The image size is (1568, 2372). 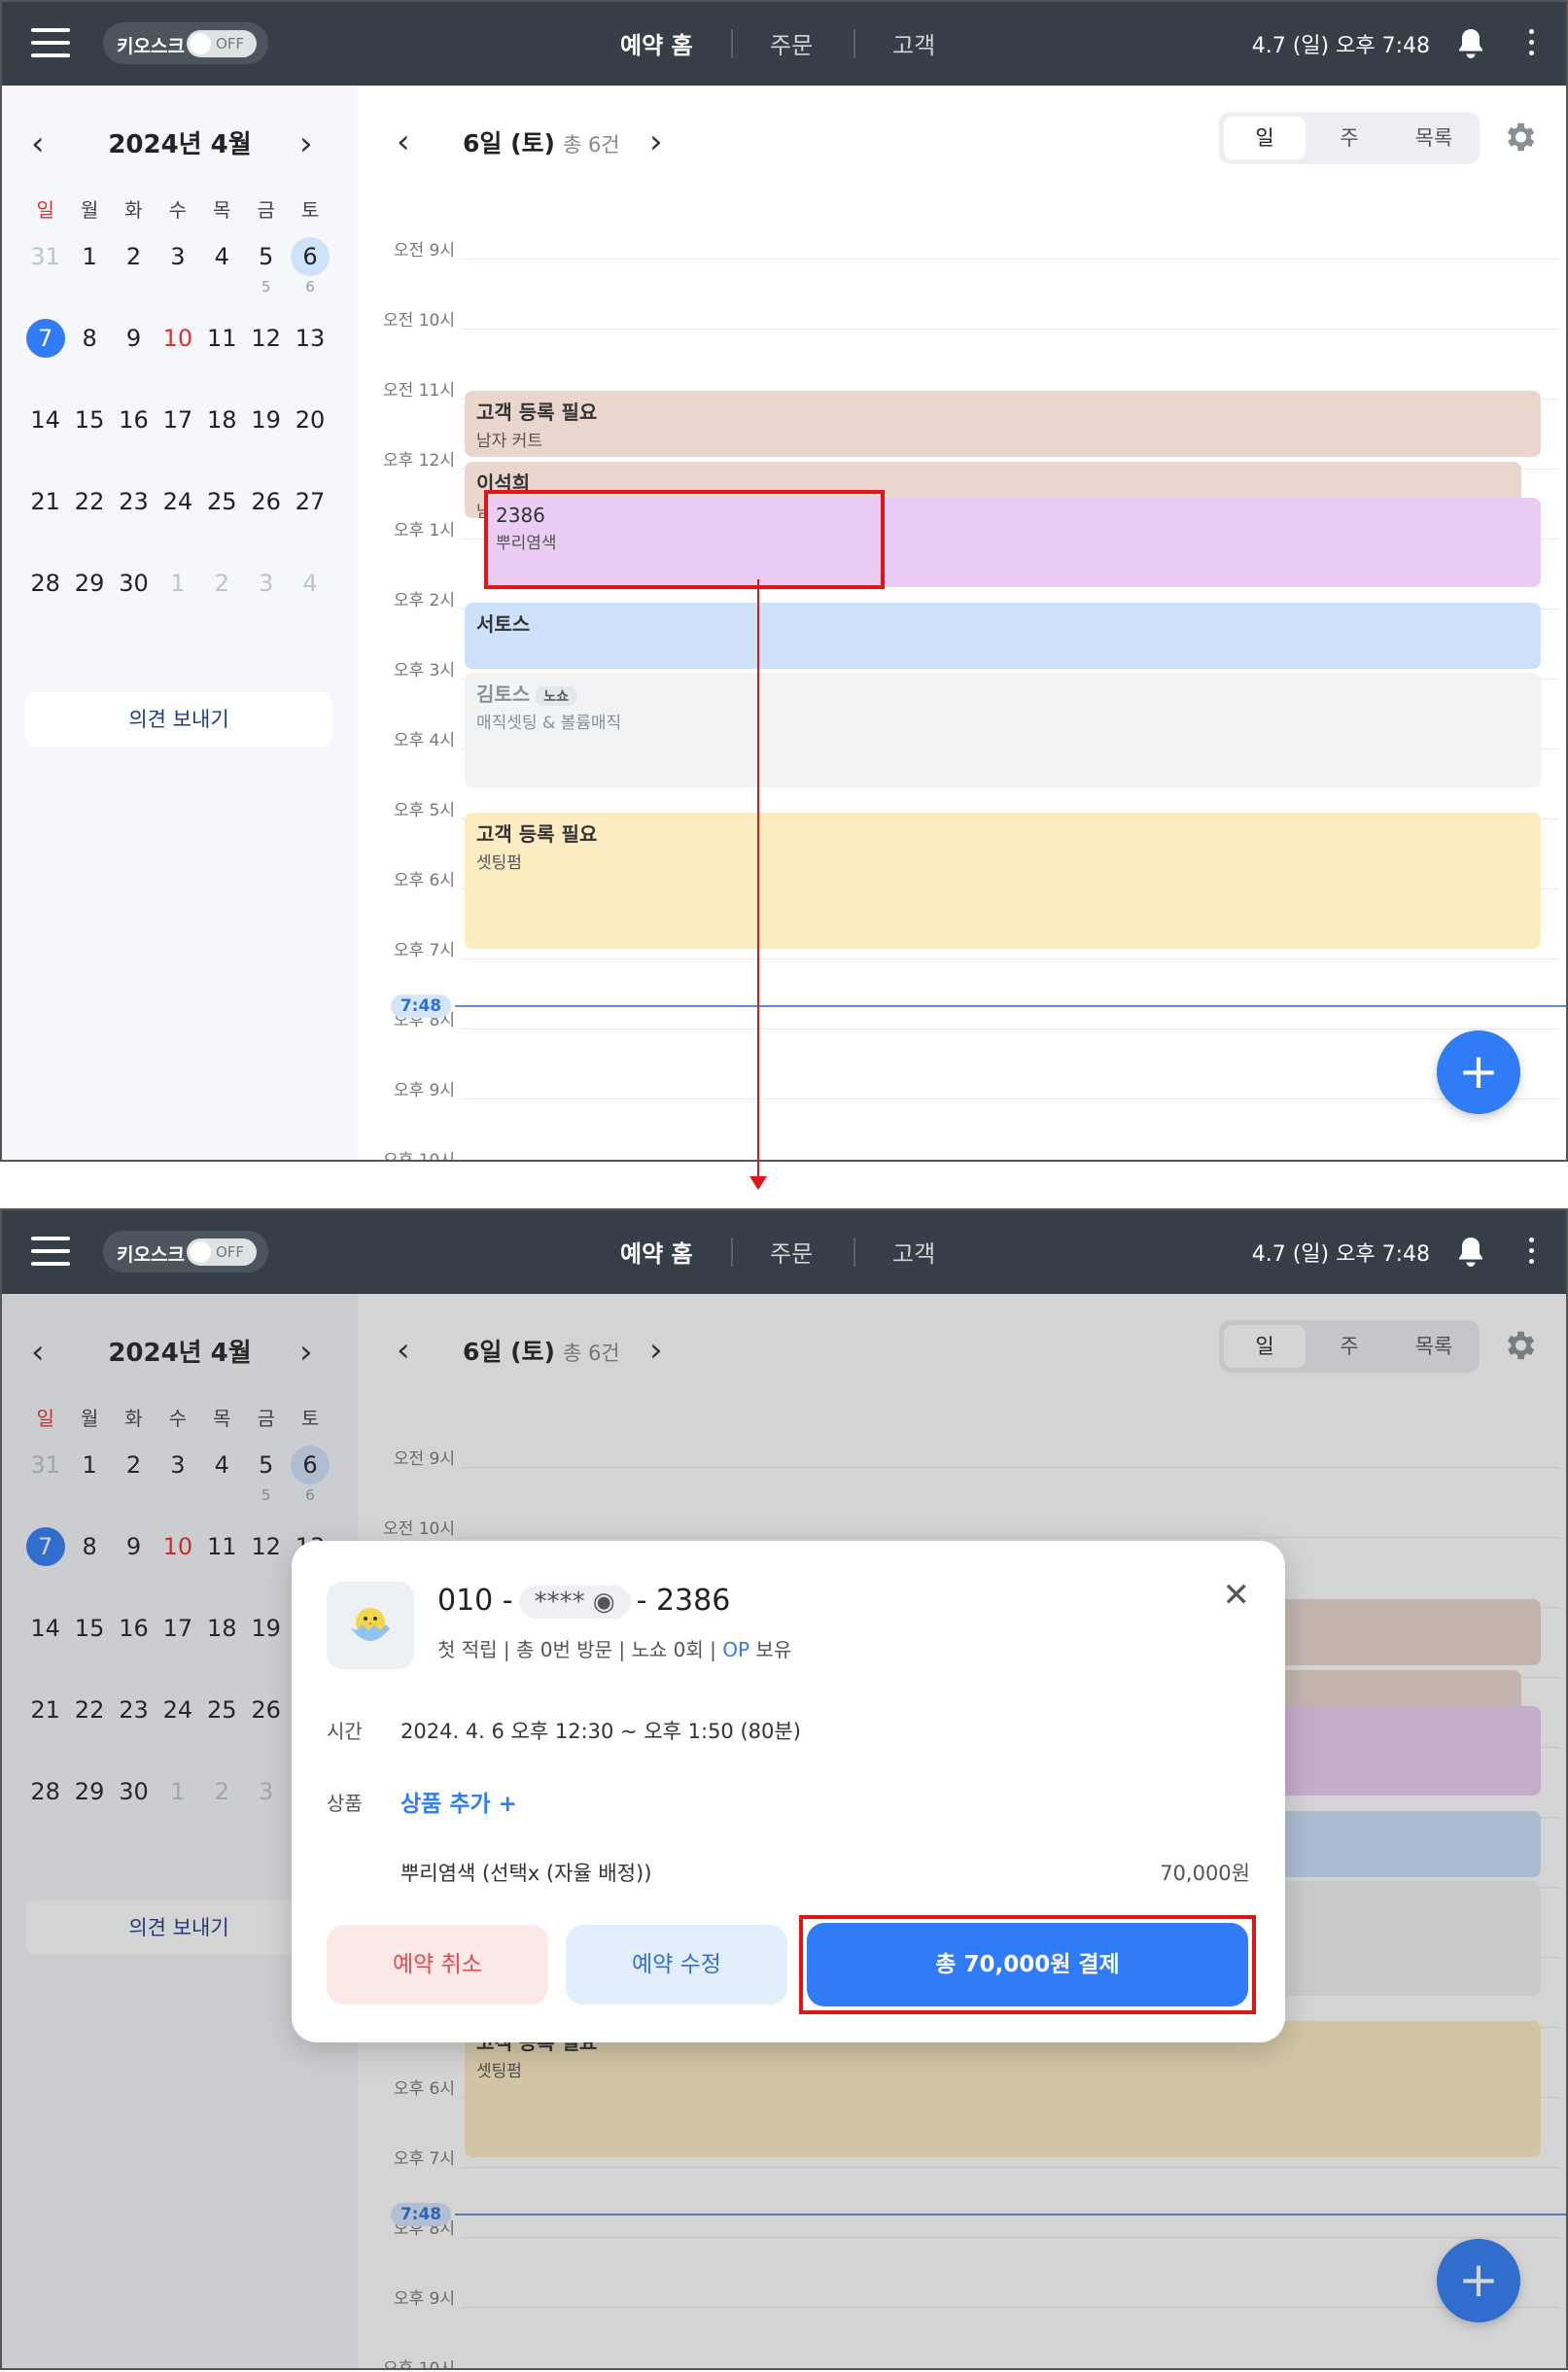 What do you see at coordinates (134, 360) in the screenshot?
I see `calendar-day: 9` at bounding box center [134, 360].